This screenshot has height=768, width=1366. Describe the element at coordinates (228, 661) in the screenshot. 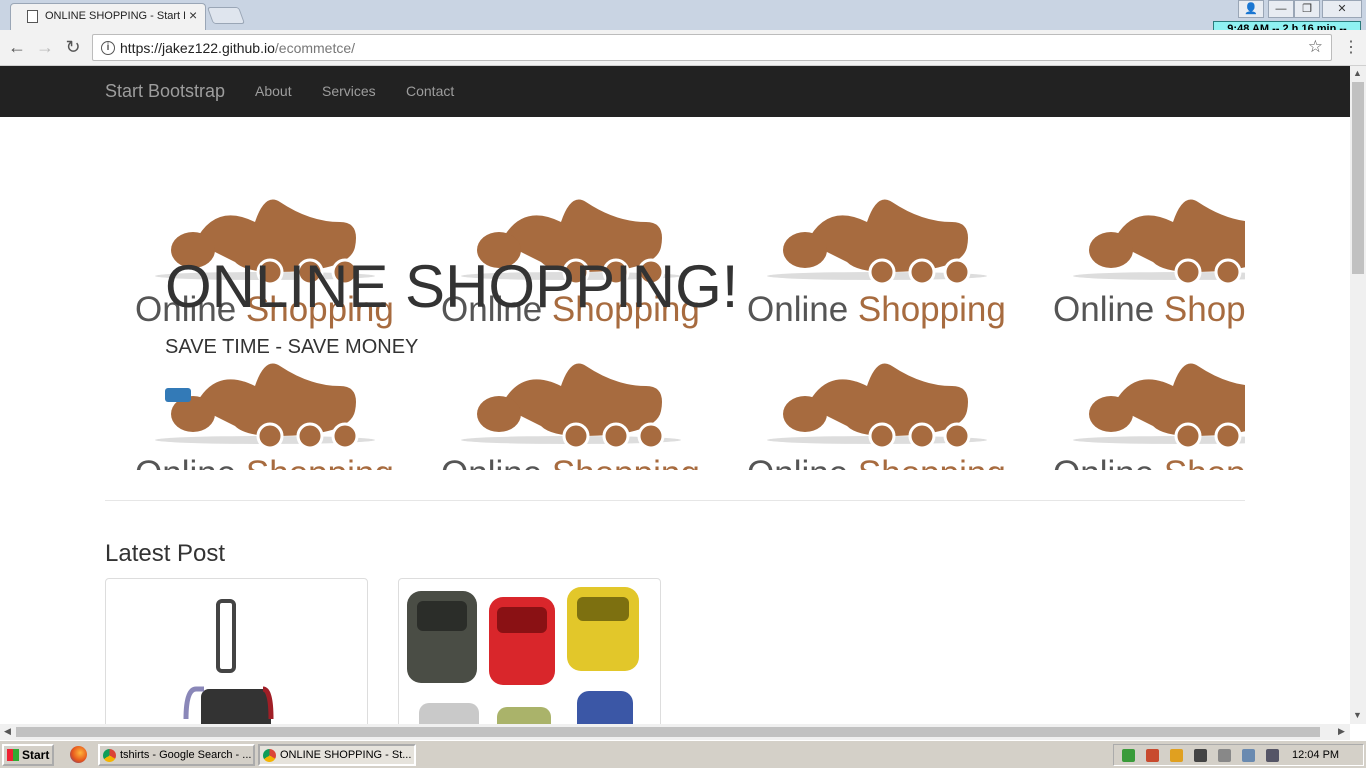

I see `luggage-image` at that location.